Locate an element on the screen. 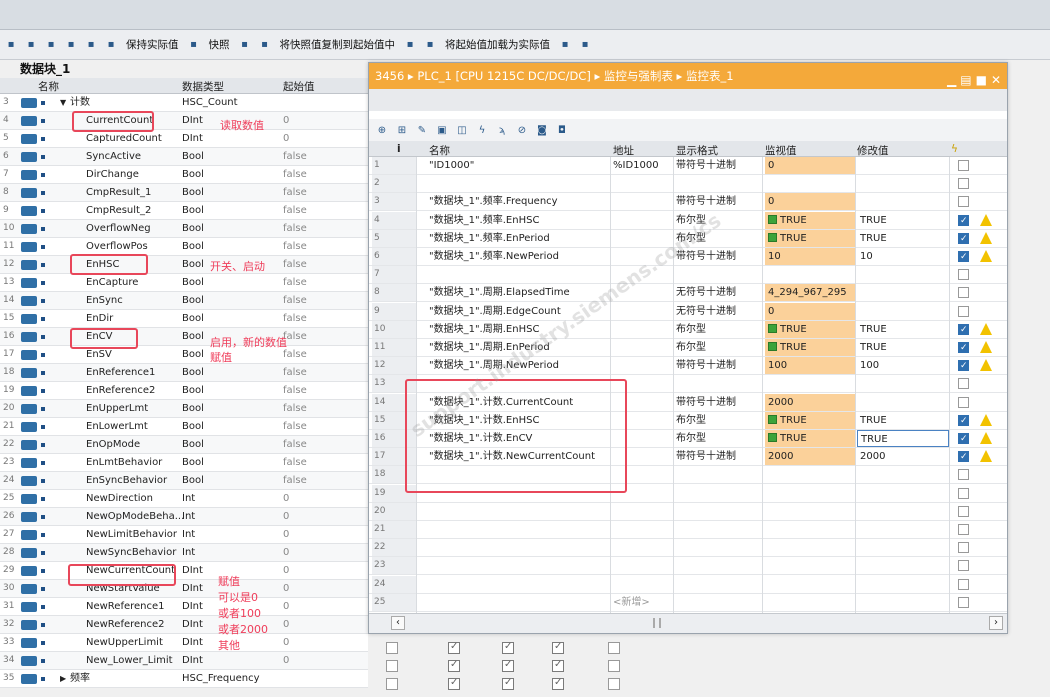 The width and height of the screenshot is (1050, 697). db-row: 6 SyncActive Bool false is located at coordinates (184, 157).